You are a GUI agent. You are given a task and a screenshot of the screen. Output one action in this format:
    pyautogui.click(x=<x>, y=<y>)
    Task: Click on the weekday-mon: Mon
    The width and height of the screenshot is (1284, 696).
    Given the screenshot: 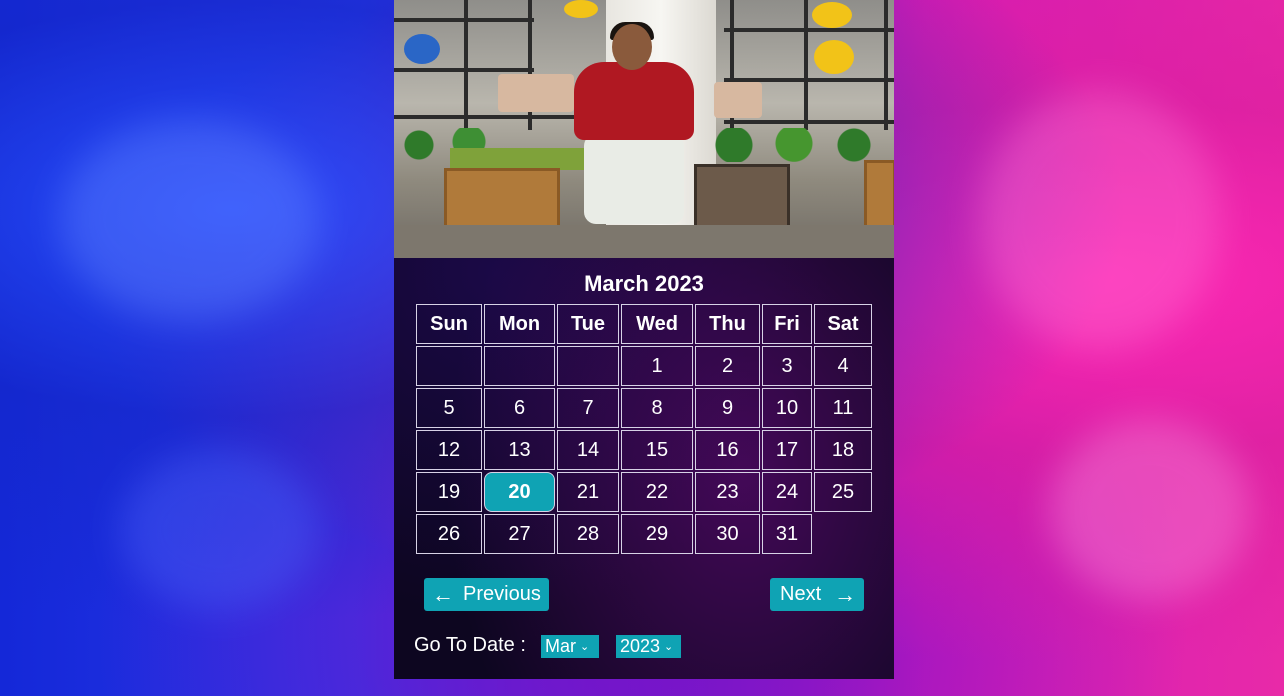 What is the action you would take?
    pyautogui.click(x=519, y=324)
    